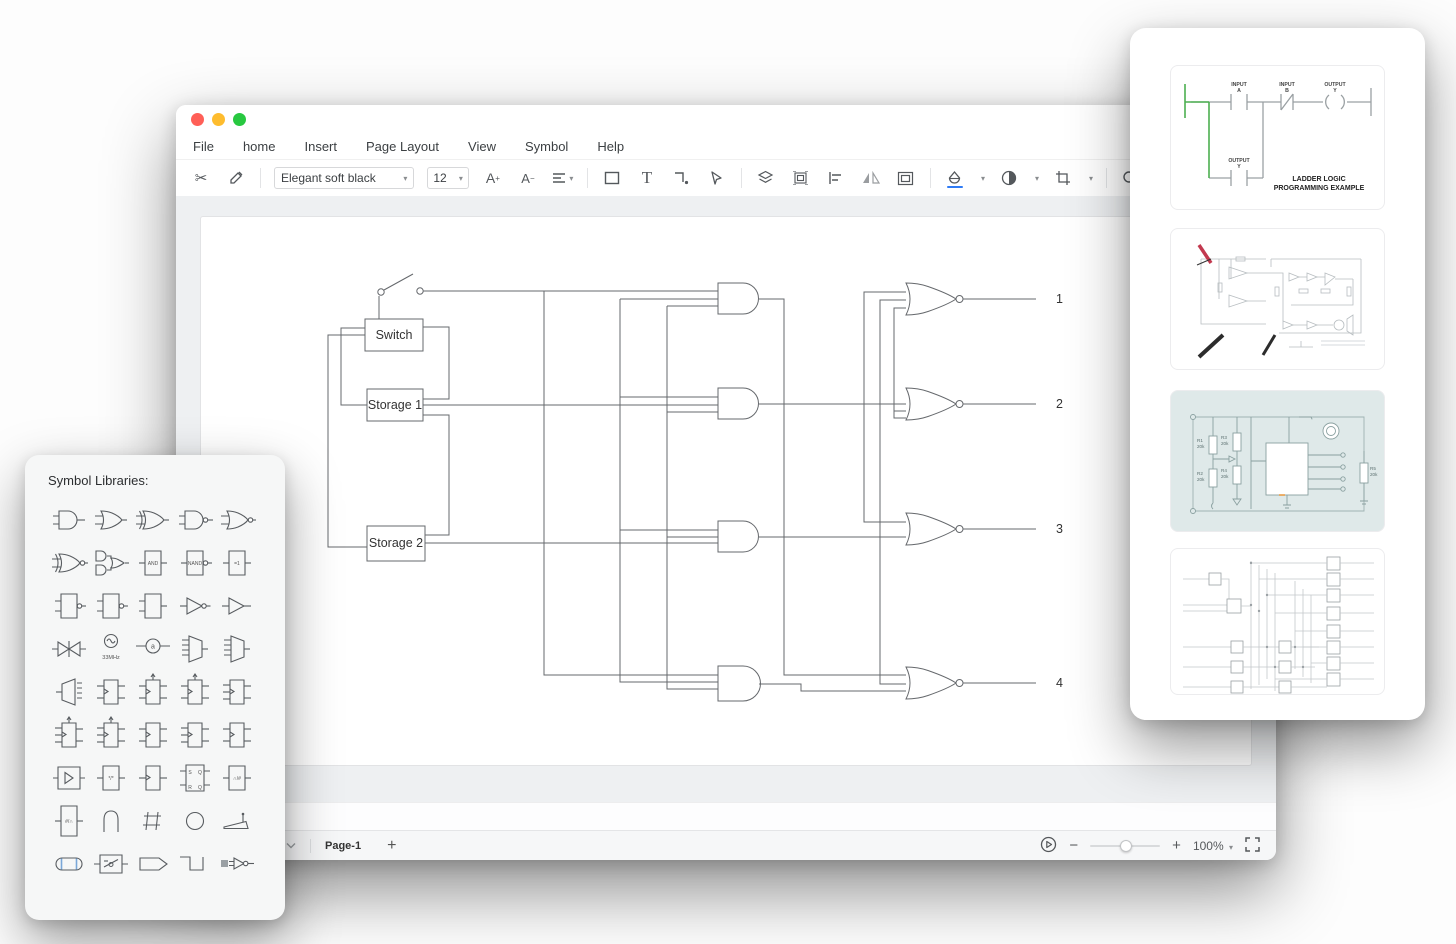  Describe the element at coordinates (153, 734) in the screenshot. I see `register-1-symbol` at that location.